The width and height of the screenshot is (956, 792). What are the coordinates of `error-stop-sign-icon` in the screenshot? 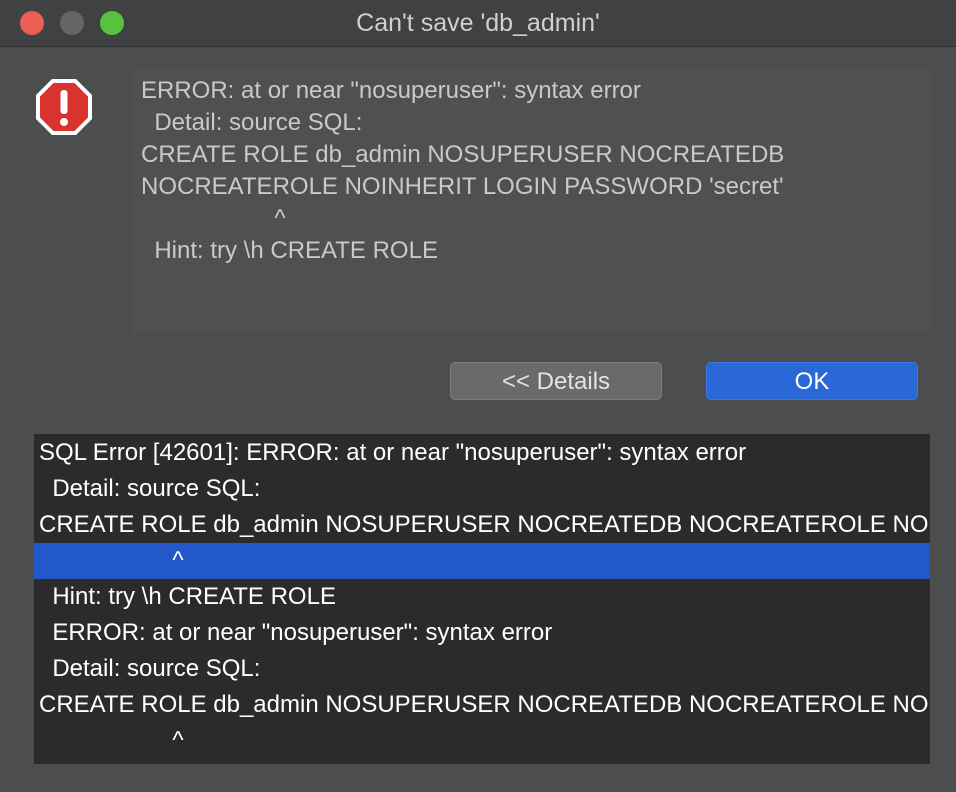 It's located at (64, 107).